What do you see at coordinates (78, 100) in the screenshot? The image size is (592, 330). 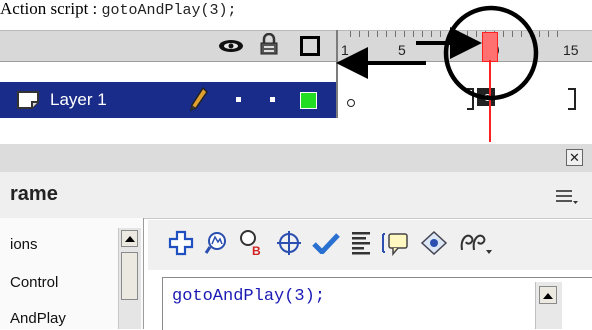 I see `layer-name: Layer 1` at bounding box center [78, 100].